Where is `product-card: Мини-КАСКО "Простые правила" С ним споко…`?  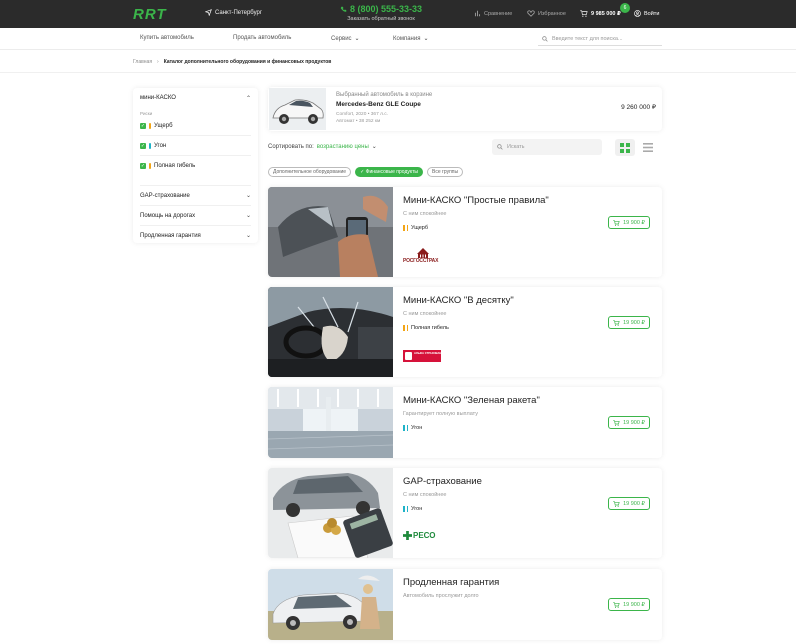 product-card: Мини-КАСКО "Простые правила" С ним споко… is located at coordinates (465, 232).